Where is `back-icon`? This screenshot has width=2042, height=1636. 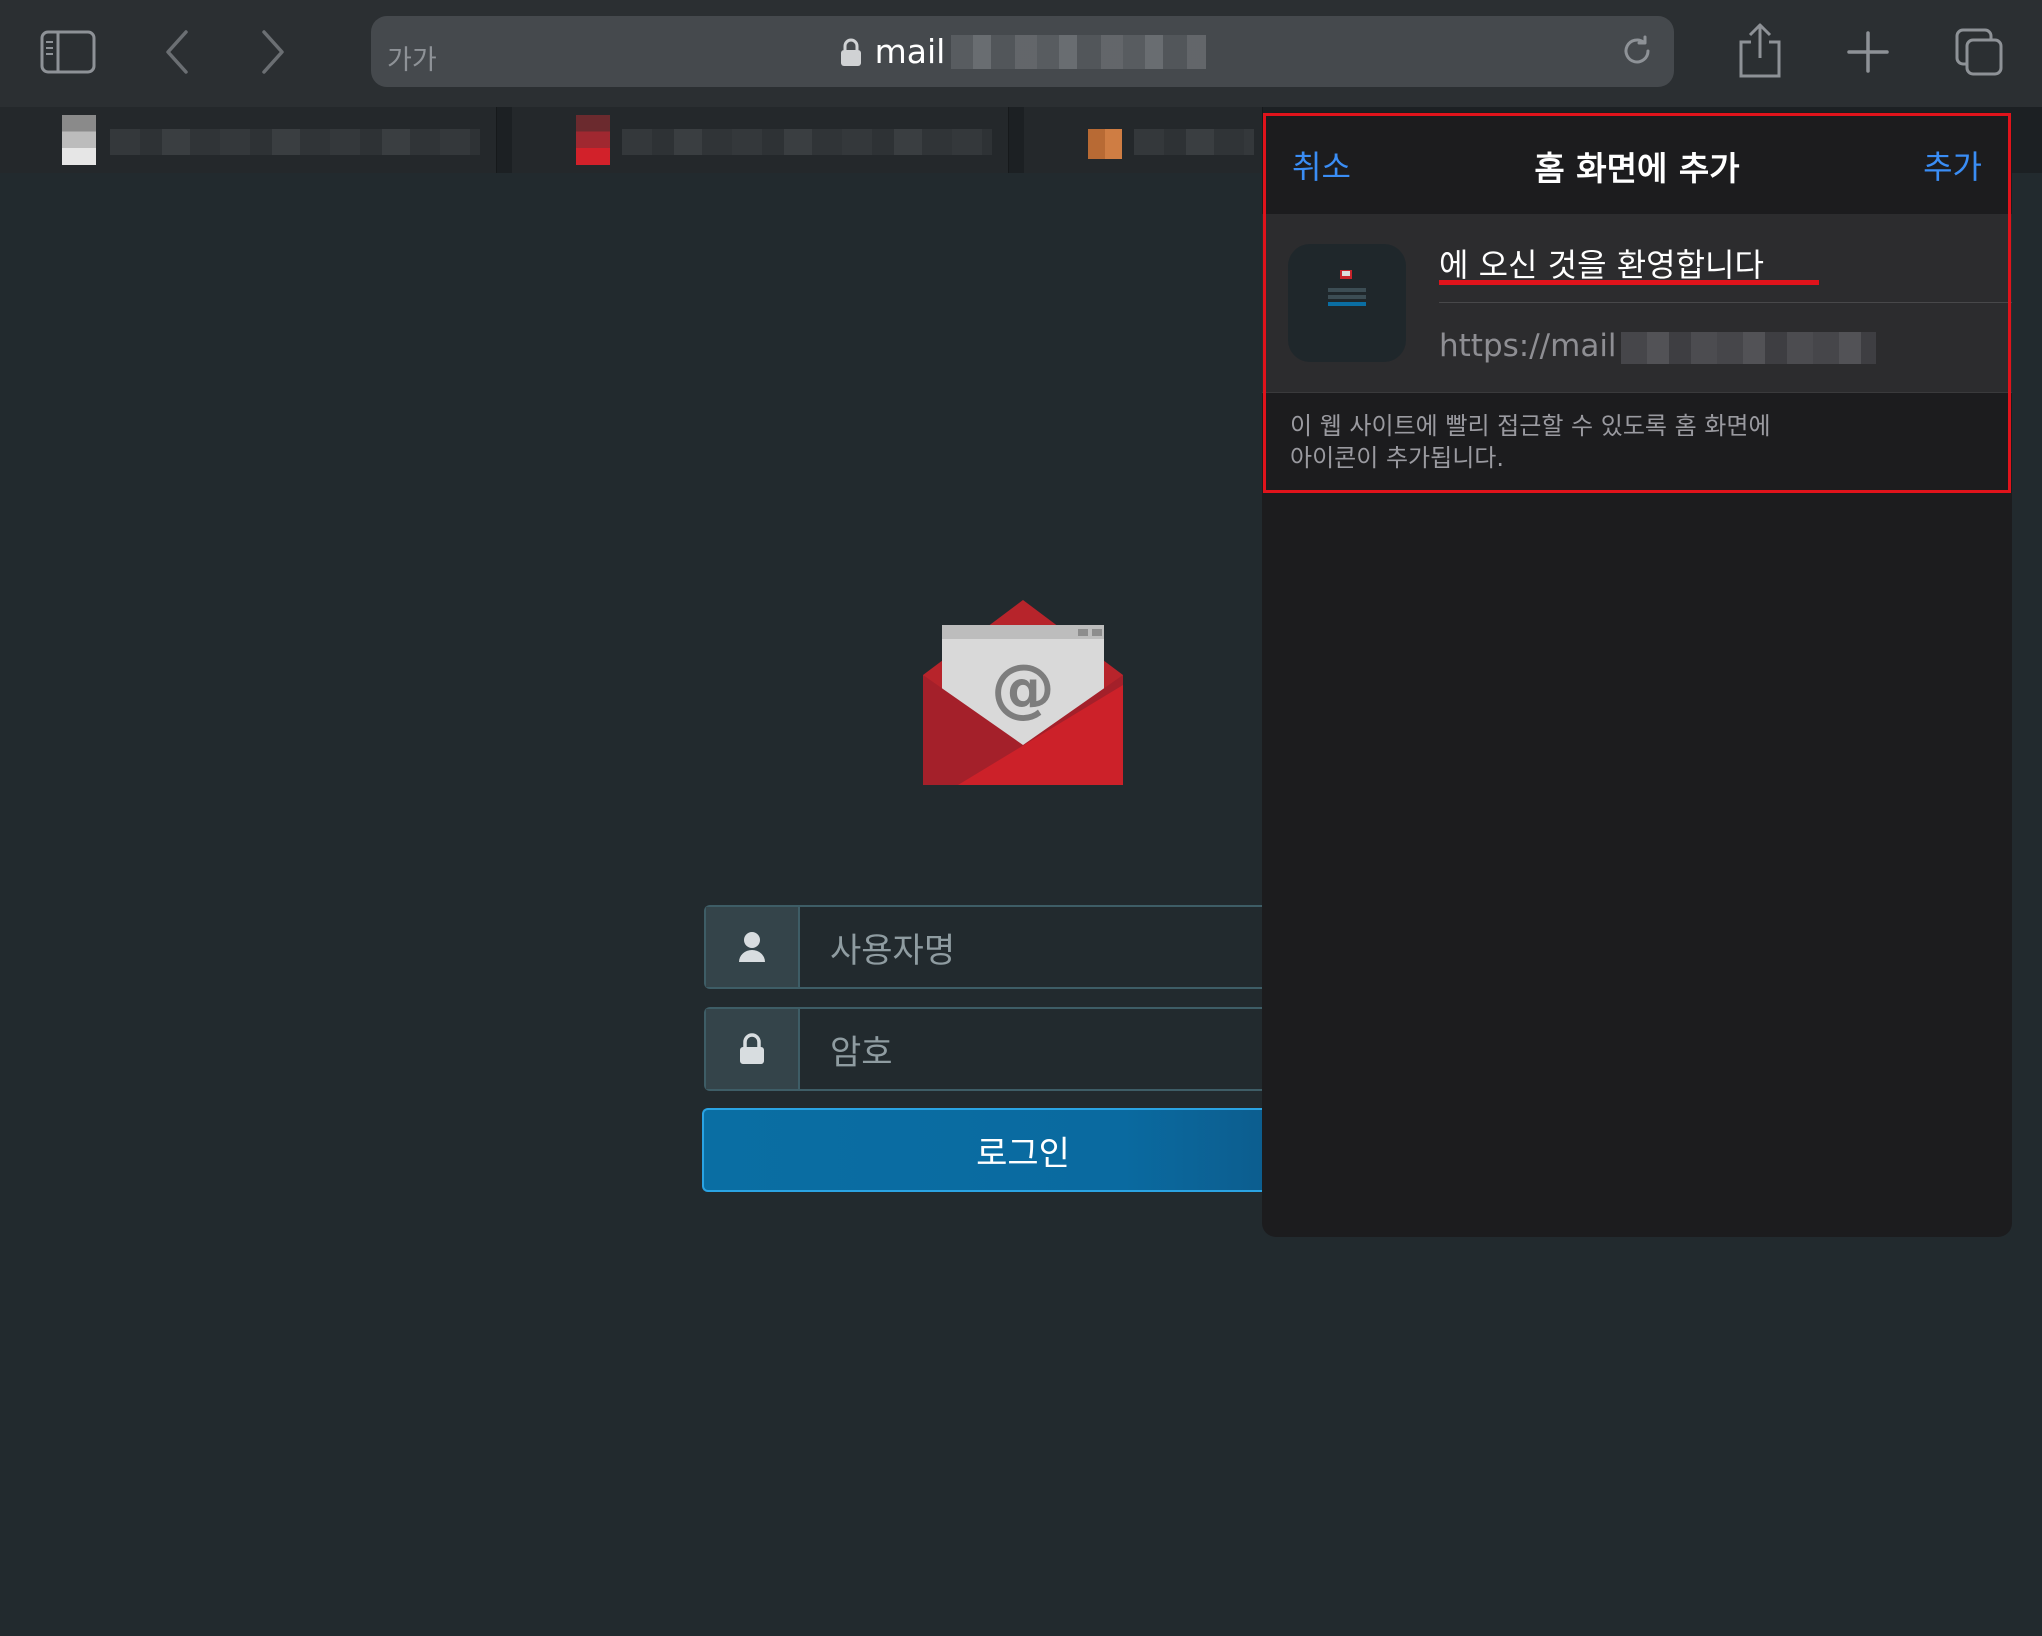
back-icon is located at coordinates (178, 52).